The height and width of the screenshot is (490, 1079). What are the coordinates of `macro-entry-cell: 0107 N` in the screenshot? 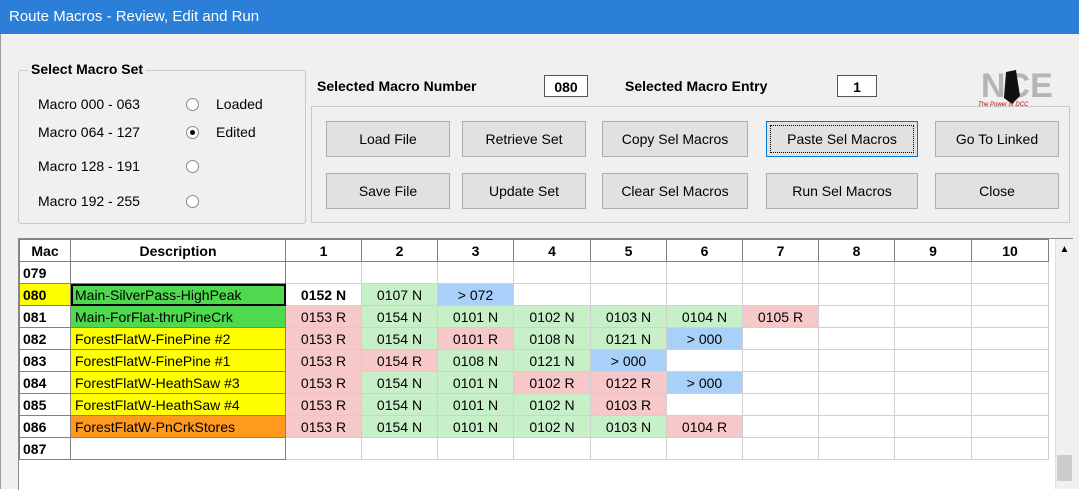 It's located at (399, 294).